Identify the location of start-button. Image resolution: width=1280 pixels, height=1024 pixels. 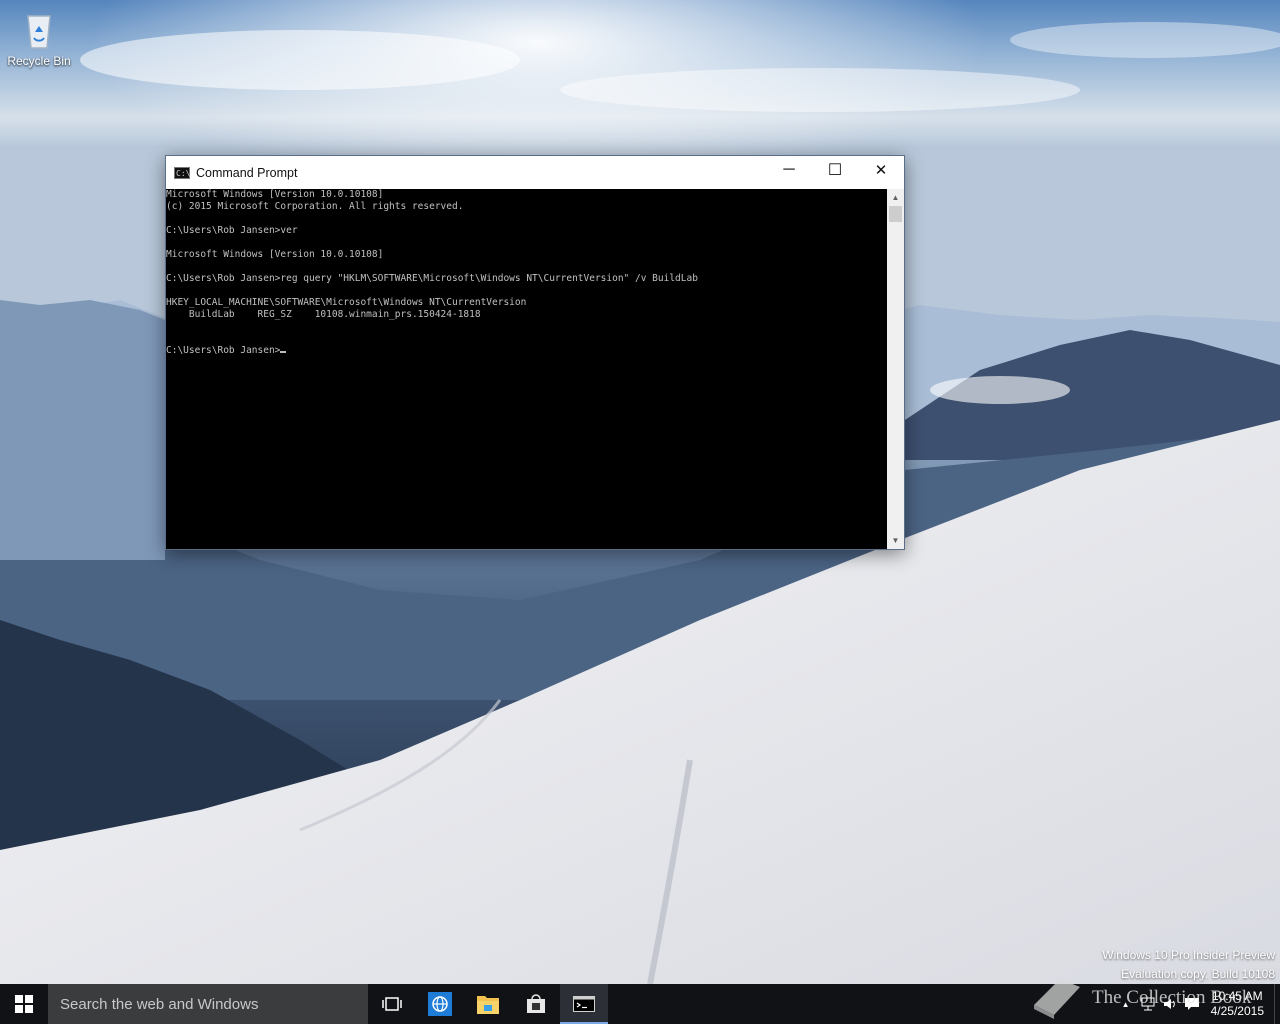
(24, 1004).